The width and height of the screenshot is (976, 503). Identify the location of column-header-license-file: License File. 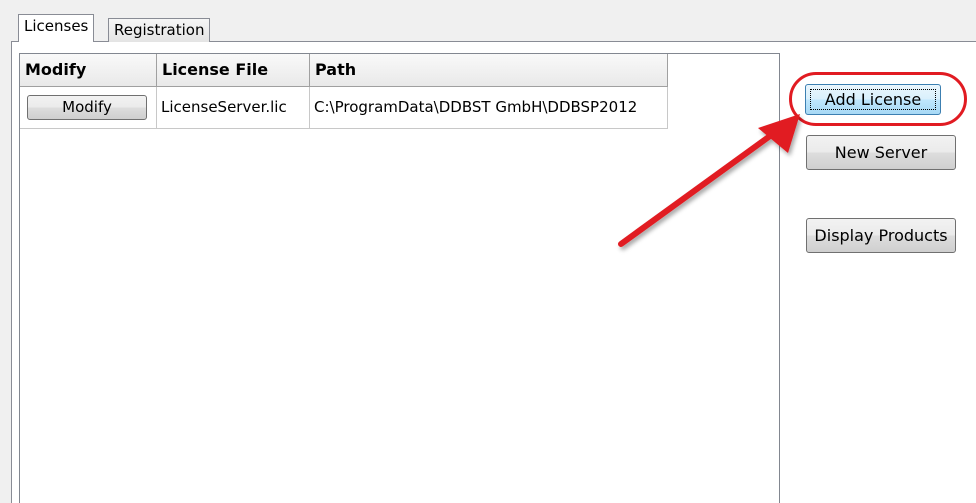
(233, 70).